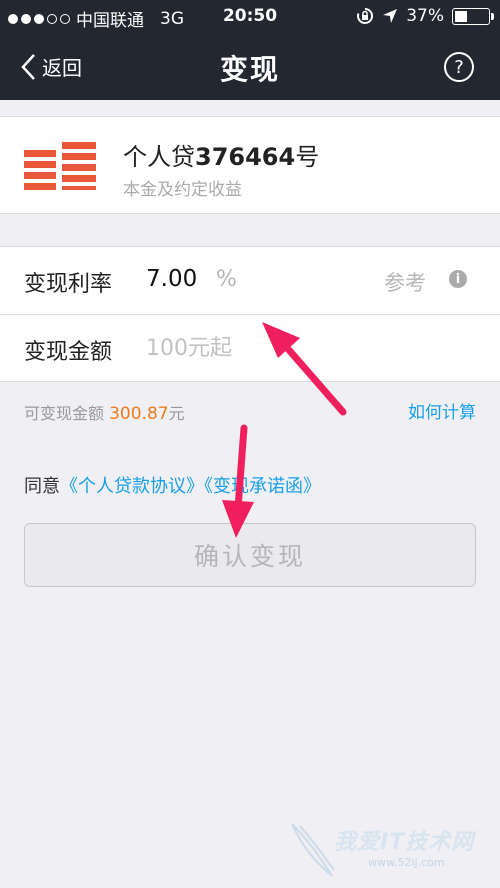  I want to click on watermark: 我爱IT技术网 www.52ij.com, so click(388, 850).